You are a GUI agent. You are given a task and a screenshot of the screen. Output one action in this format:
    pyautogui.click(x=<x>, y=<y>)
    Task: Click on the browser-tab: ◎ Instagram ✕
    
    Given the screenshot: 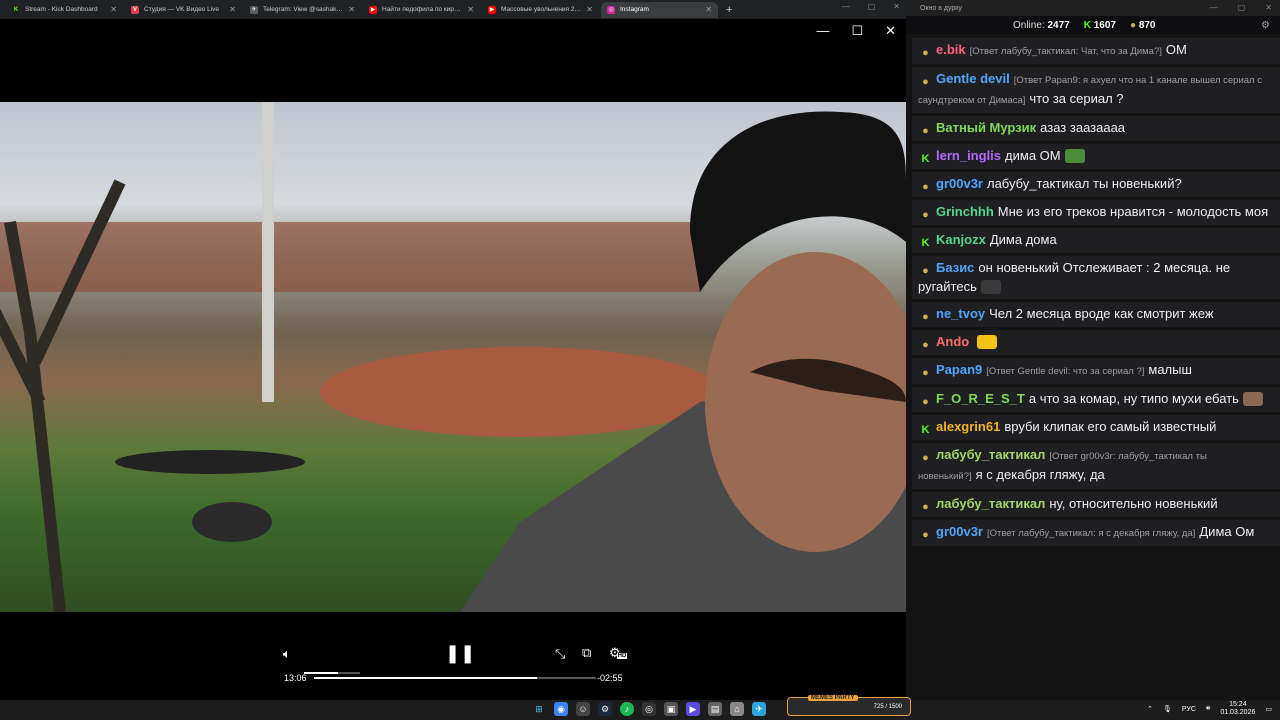 What is the action you would take?
    pyautogui.click(x=659, y=9)
    